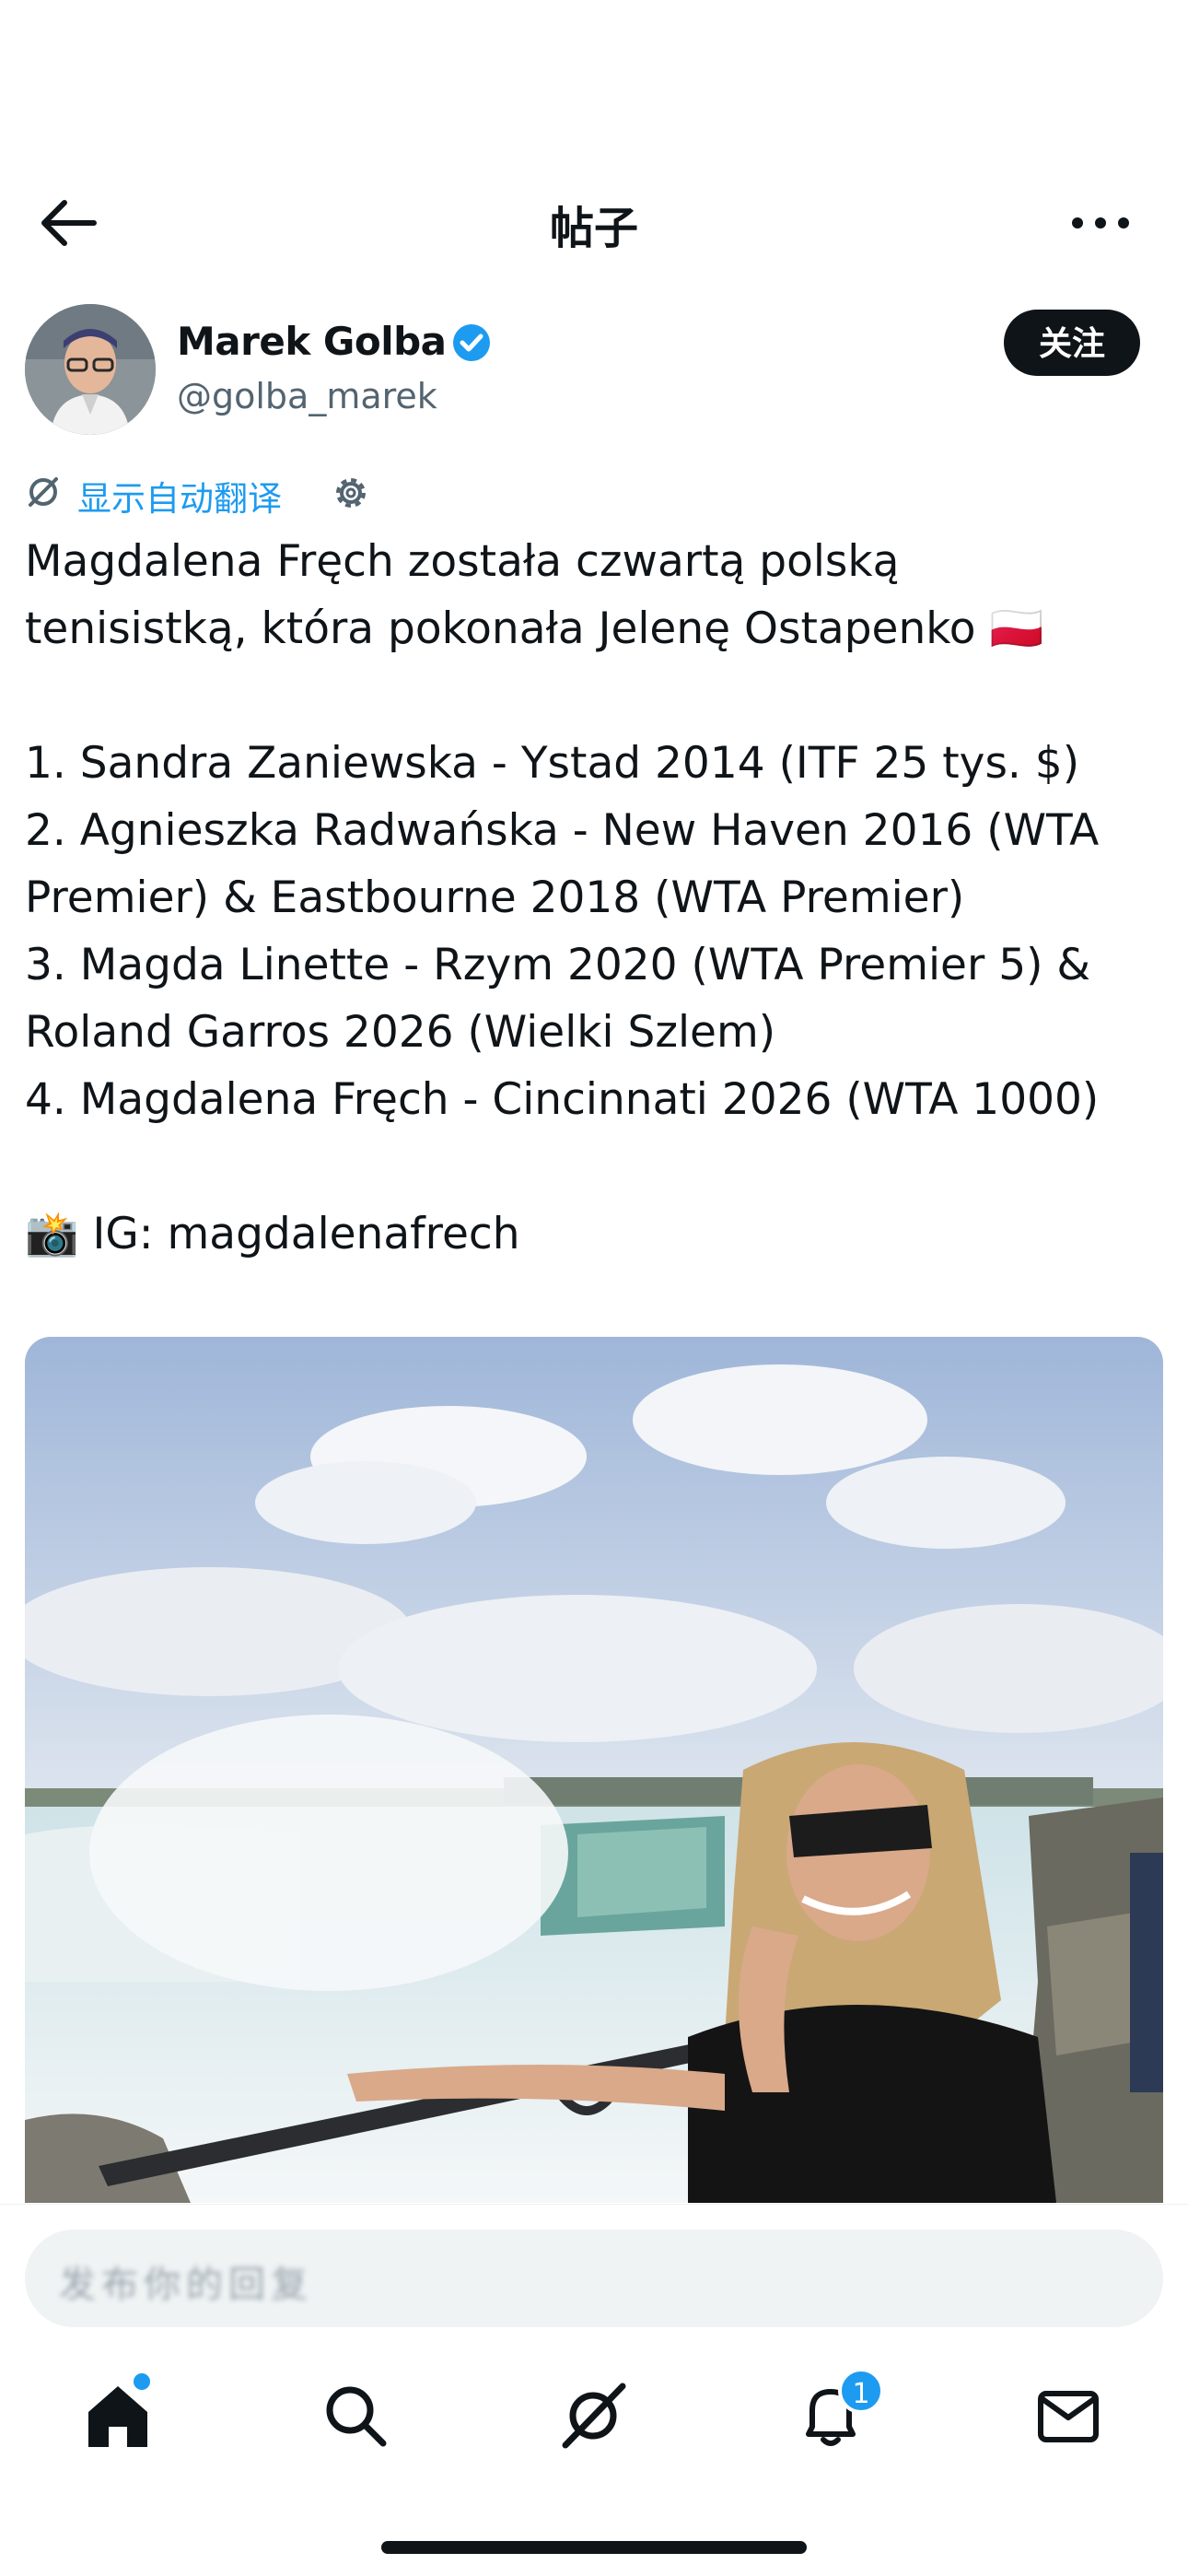 This screenshot has height=2576, width=1188. Describe the element at coordinates (272, 1234) in the screenshot. I see `post-text-line: 📸 IG: magdalenafrech` at that location.